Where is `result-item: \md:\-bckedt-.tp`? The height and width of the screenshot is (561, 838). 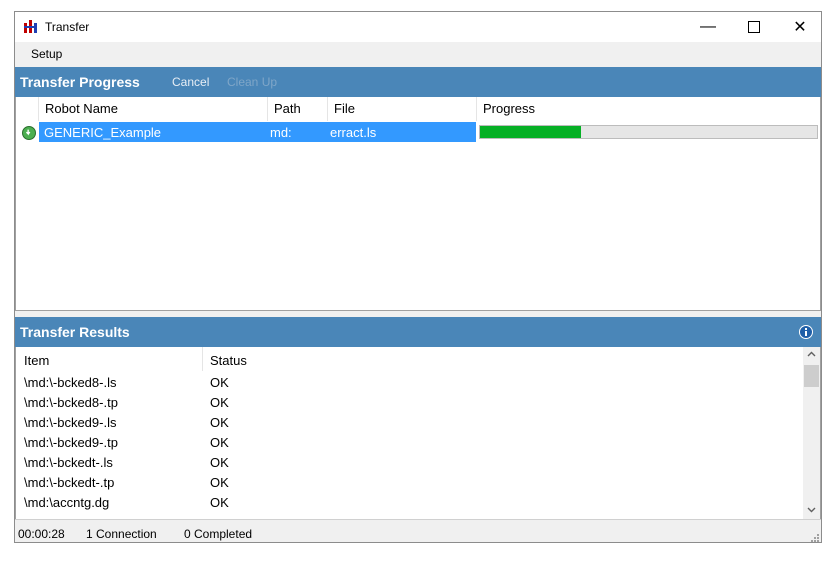 result-item: \md:\-bckedt-.tp is located at coordinates (69, 482).